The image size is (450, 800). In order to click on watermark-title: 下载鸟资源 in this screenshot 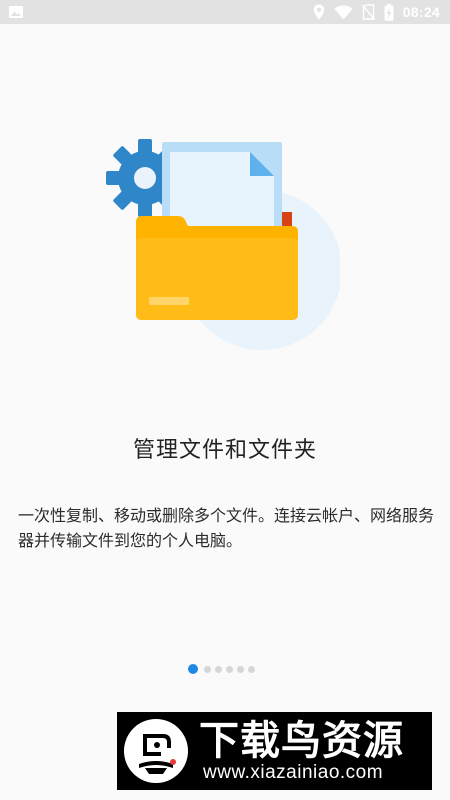, I will do `click(301, 741)`.